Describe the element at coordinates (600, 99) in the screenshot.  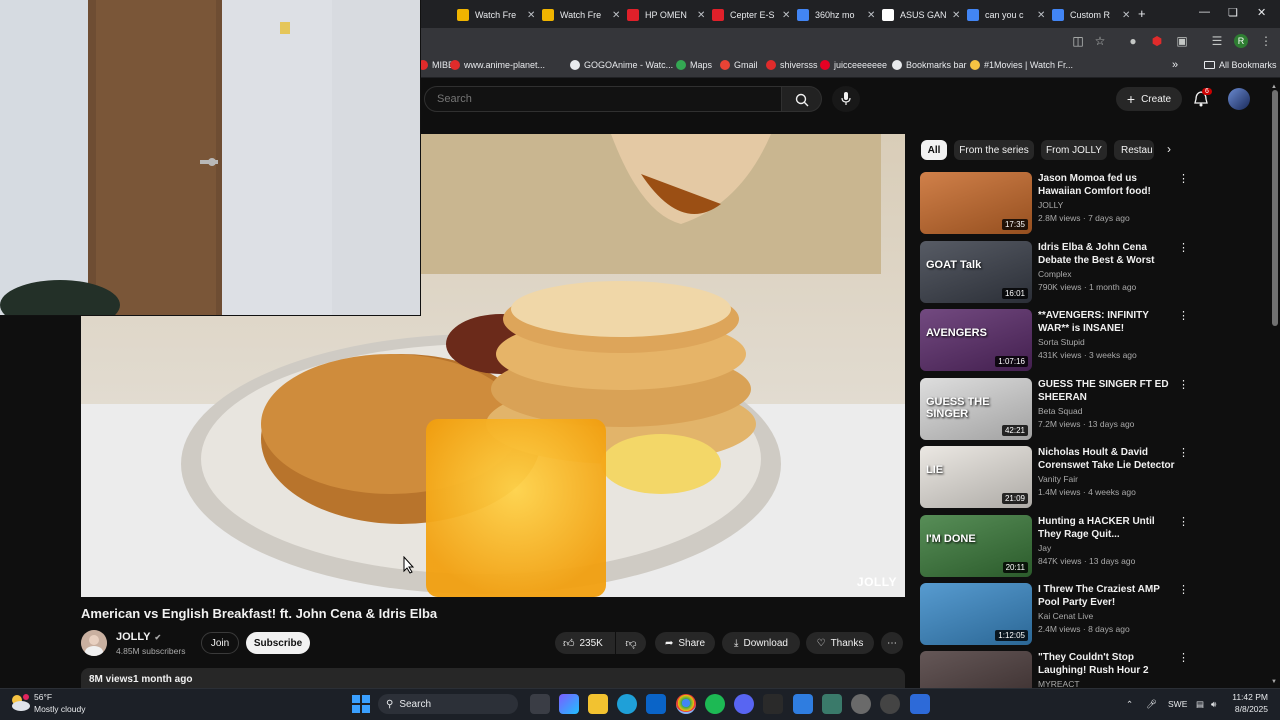
I see `search-input` at that location.